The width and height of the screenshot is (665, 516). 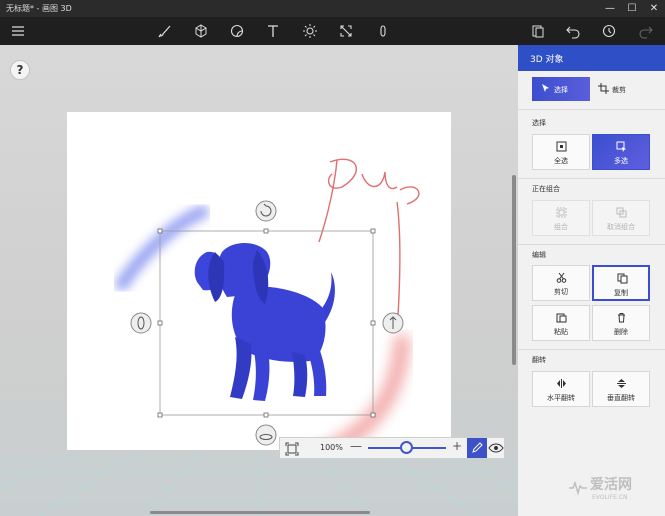 I want to click on clipboard-icon, so click(x=561, y=318).